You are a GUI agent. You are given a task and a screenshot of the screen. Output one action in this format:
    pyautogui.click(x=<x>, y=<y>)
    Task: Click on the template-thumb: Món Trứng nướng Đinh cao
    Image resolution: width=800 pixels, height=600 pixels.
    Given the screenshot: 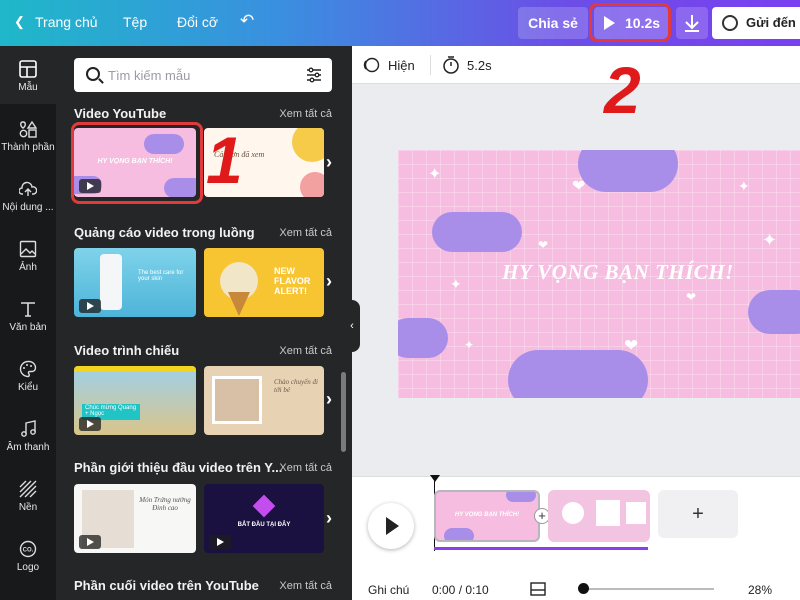 What is the action you would take?
    pyautogui.click(x=135, y=518)
    